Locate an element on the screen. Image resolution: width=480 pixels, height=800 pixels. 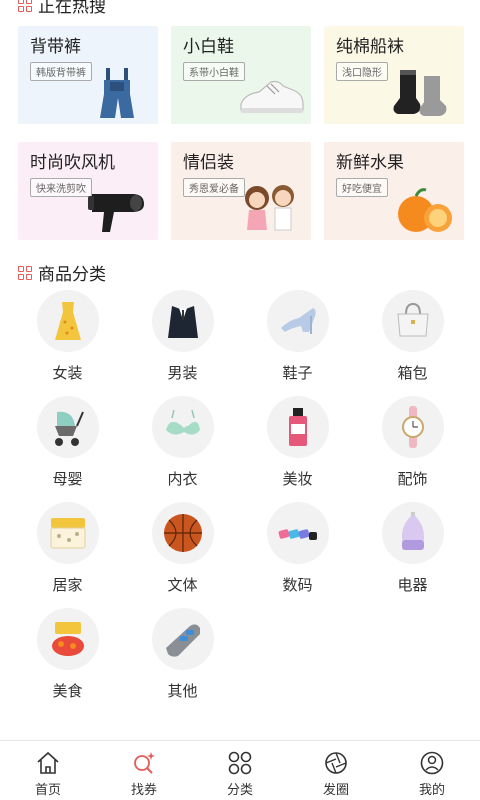
hairdryer-icon is located at coordinates (116, 213).